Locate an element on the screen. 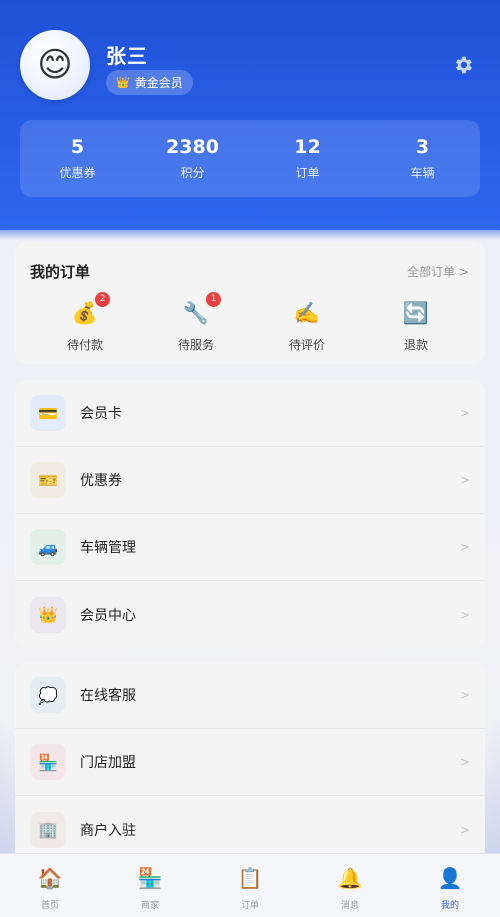 Image resolution: width=500 pixels, height=917 pixels. tab-messages: 🔔 消息 is located at coordinates (350, 891).